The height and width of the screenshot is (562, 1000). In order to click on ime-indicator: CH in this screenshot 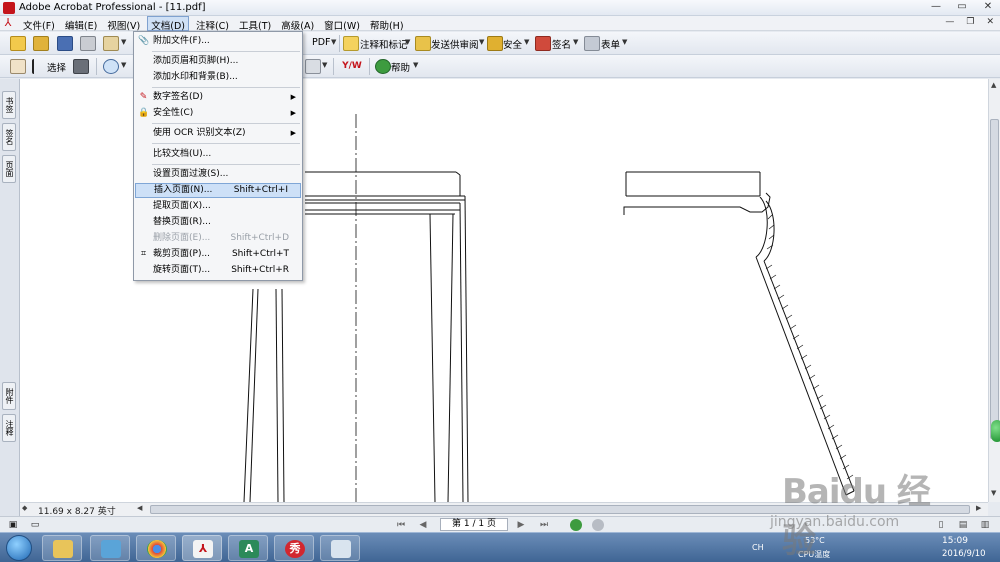, I will do `click(758, 547)`.